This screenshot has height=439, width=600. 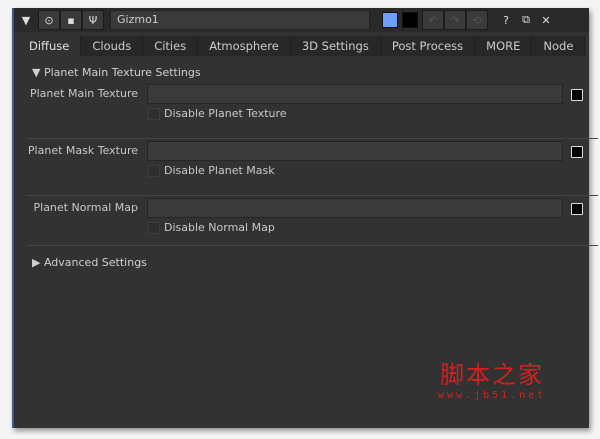 What do you see at coordinates (49, 20) in the screenshot?
I see `center-node-icon: ⊙` at bounding box center [49, 20].